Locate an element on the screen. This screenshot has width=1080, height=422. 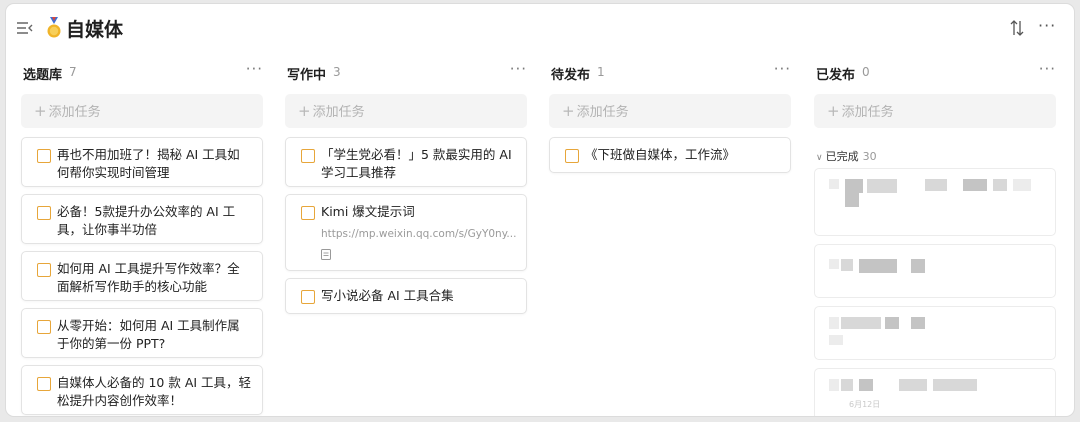
medal-icon is located at coordinates (54, 27).